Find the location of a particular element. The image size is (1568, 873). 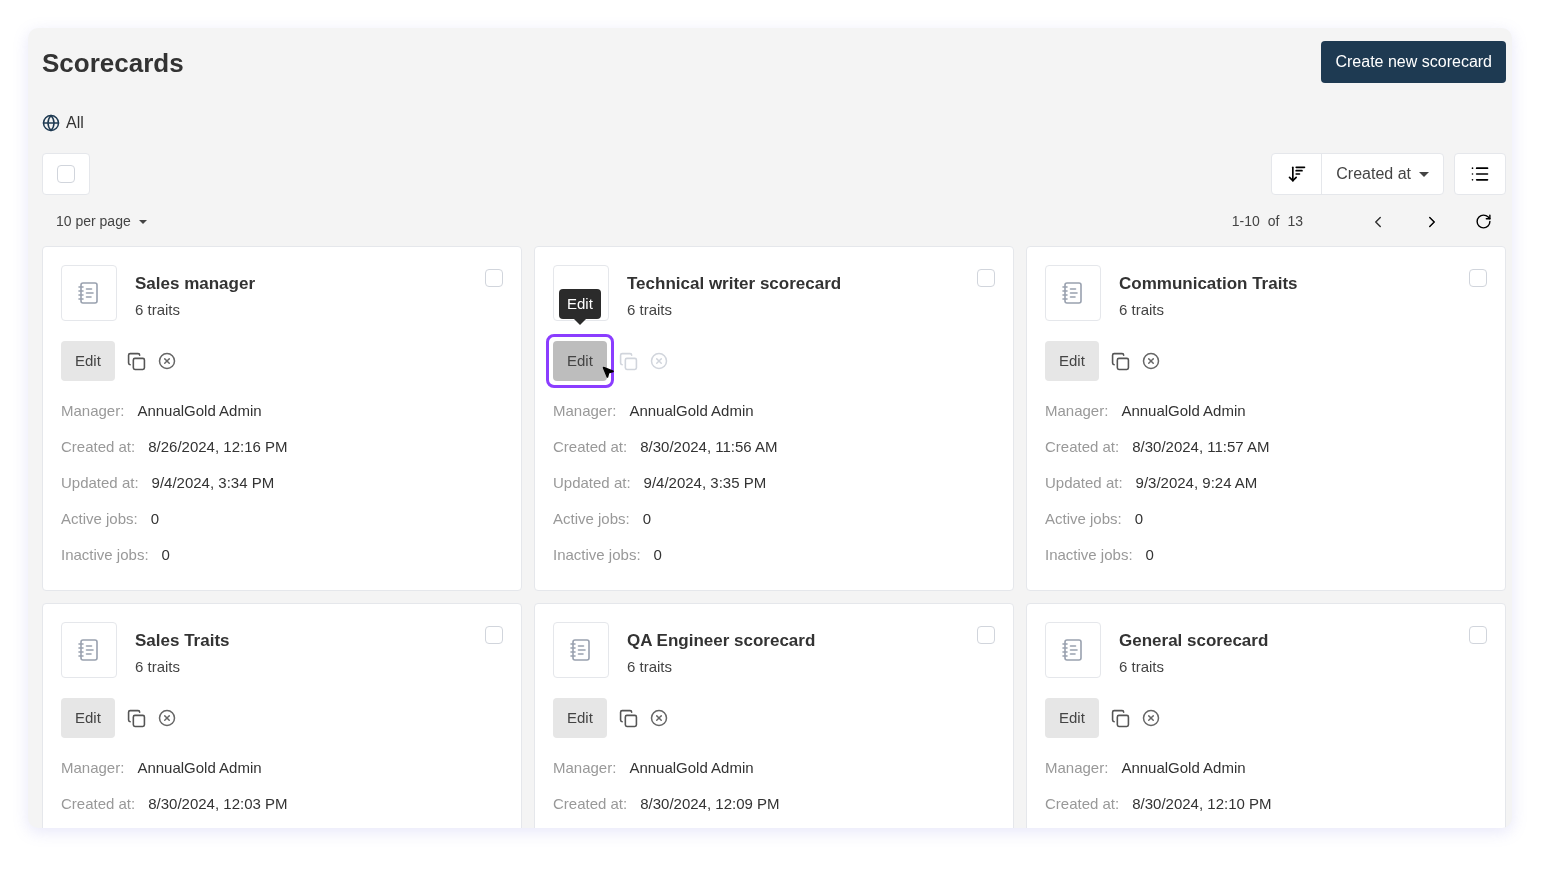

scorecard-title: Sales Traits is located at coordinates (183, 641).